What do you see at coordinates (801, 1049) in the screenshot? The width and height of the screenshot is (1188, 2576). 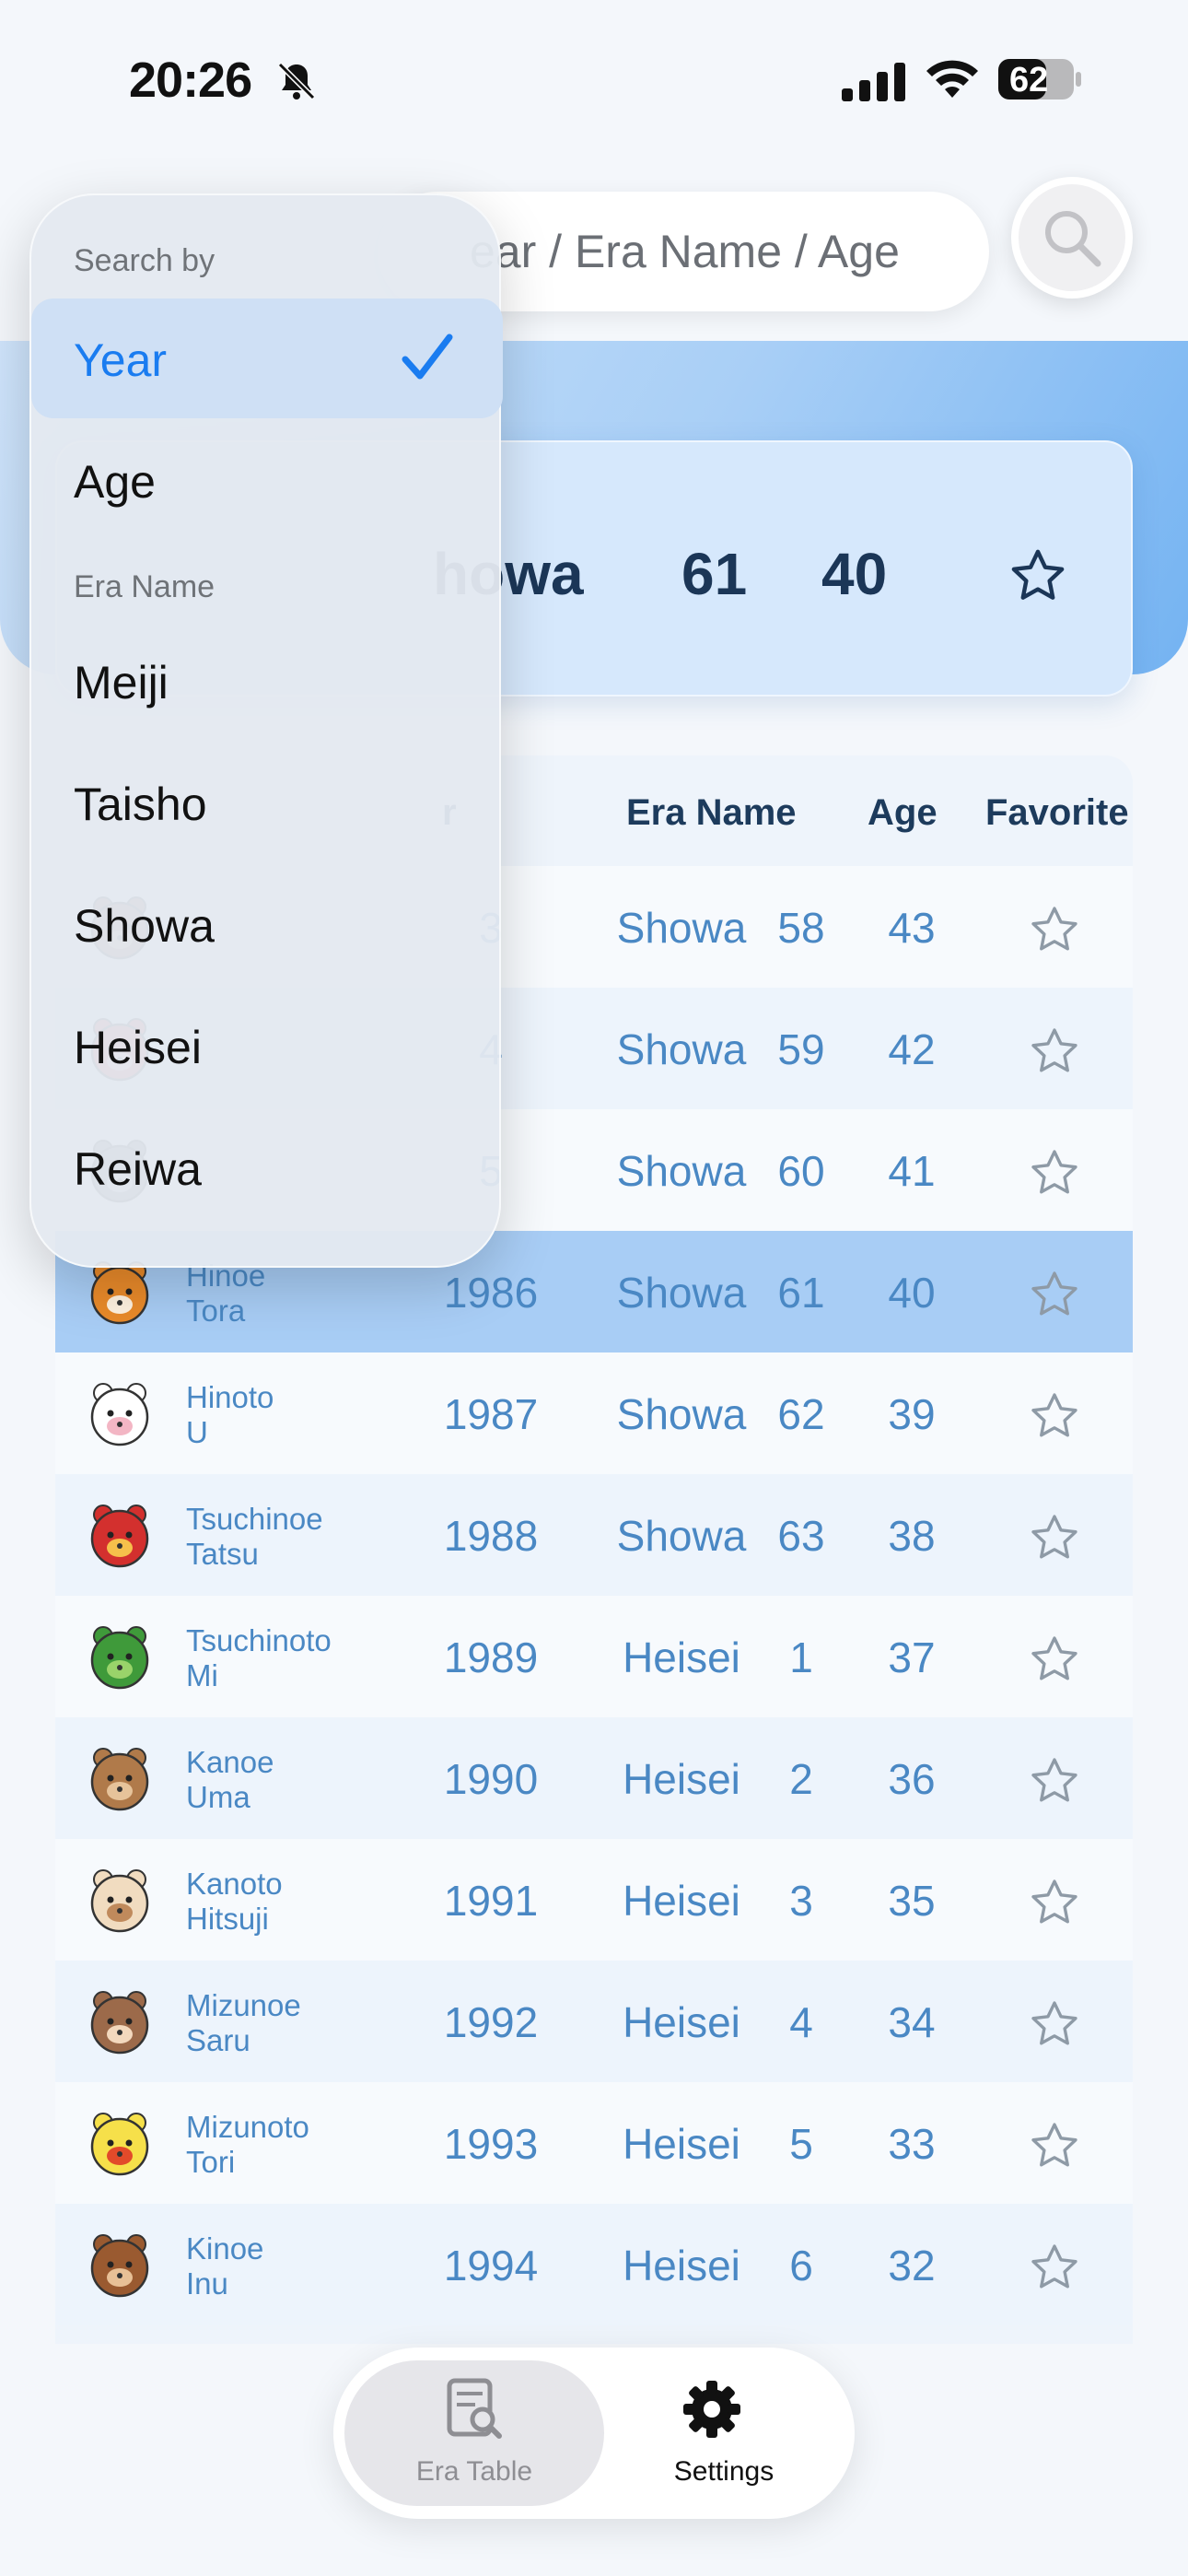 I see `era-year-cell: 59` at bounding box center [801, 1049].